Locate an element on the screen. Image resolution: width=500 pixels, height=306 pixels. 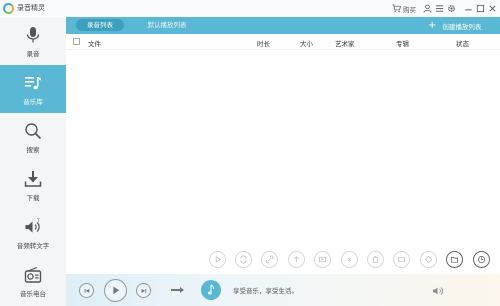
next-icon is located at coordinates (143, 290).